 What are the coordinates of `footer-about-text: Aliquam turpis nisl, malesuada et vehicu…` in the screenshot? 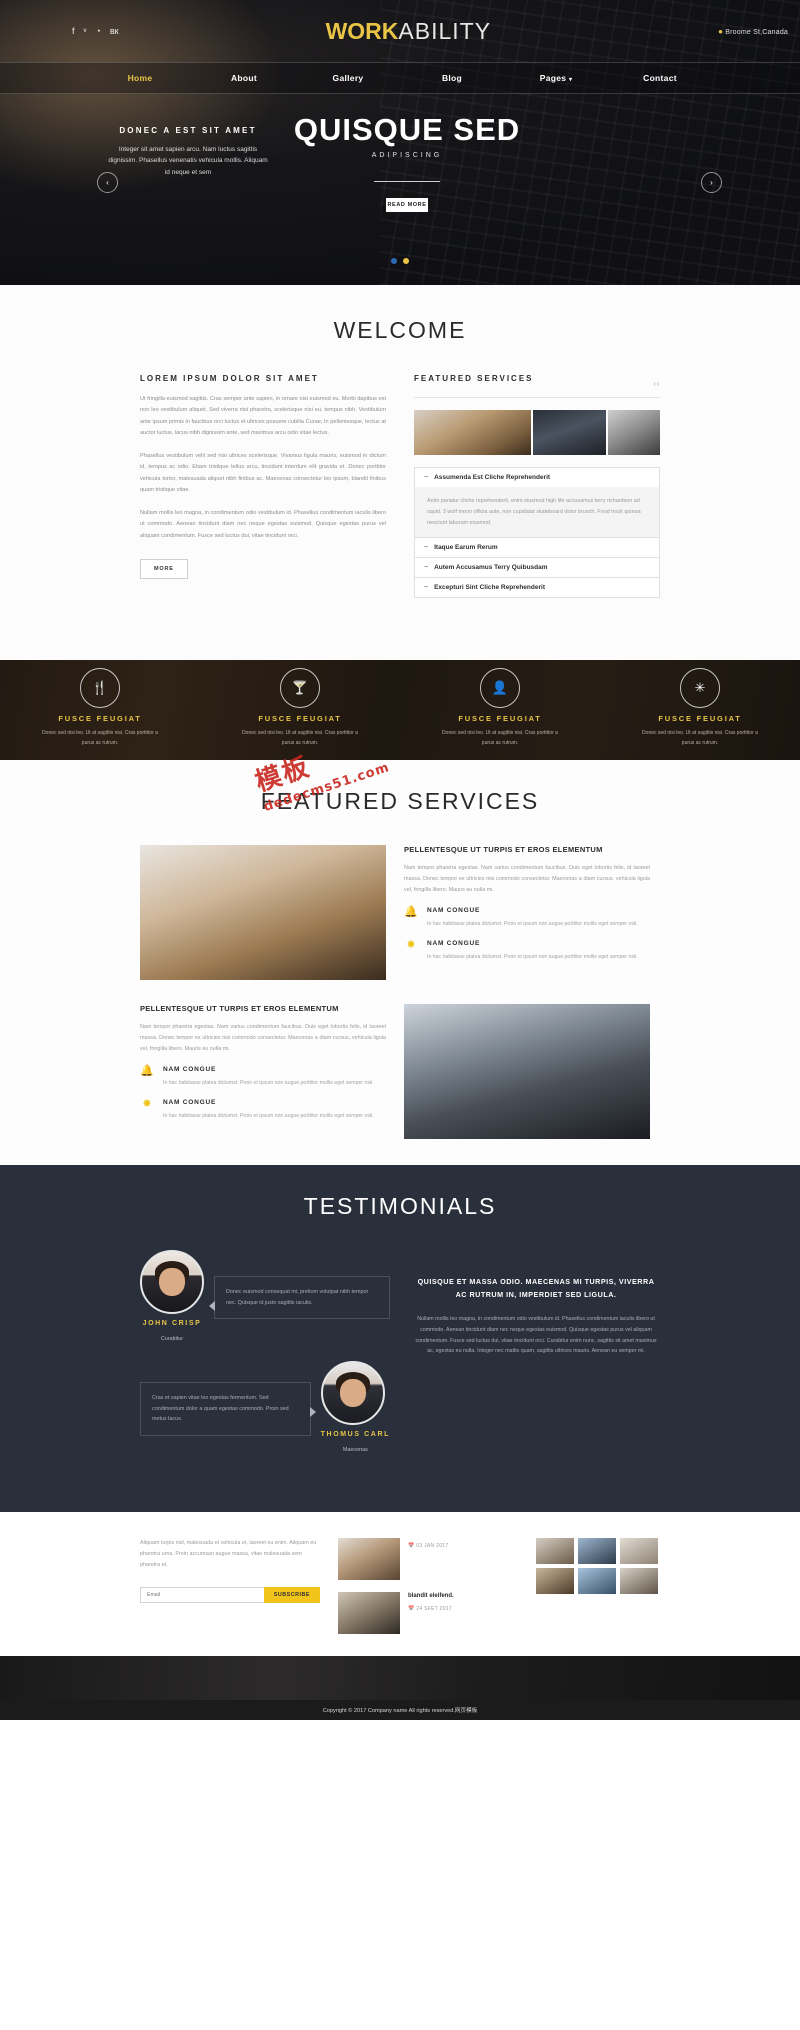 It's located at (228, 1554).